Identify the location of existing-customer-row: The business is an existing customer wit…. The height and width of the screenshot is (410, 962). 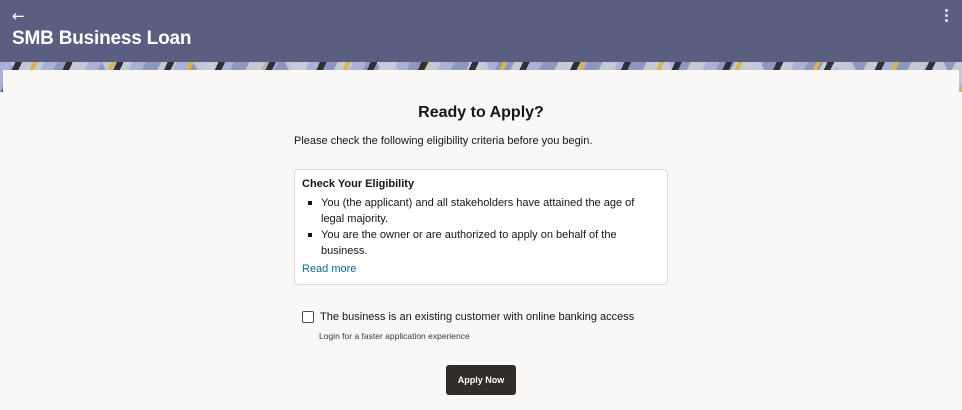
(468, 317).